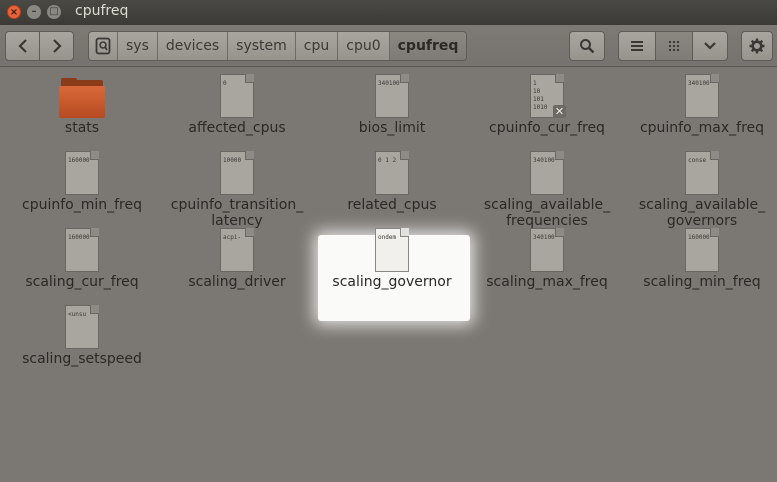 The width and height of the screenshot is (777, 482). I want to click on search-icon, so click(587, 46).